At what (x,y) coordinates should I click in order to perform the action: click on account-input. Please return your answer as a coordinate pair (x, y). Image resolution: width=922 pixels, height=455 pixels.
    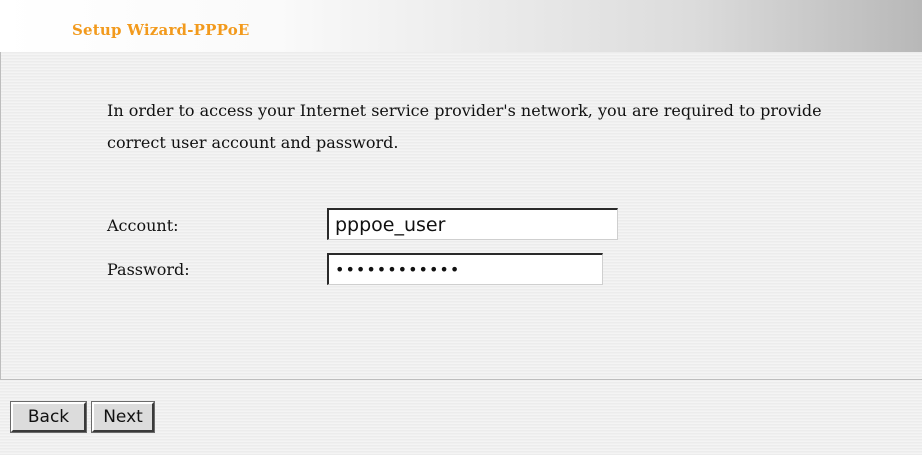
    Looking at the image, I should click on (472, 224).